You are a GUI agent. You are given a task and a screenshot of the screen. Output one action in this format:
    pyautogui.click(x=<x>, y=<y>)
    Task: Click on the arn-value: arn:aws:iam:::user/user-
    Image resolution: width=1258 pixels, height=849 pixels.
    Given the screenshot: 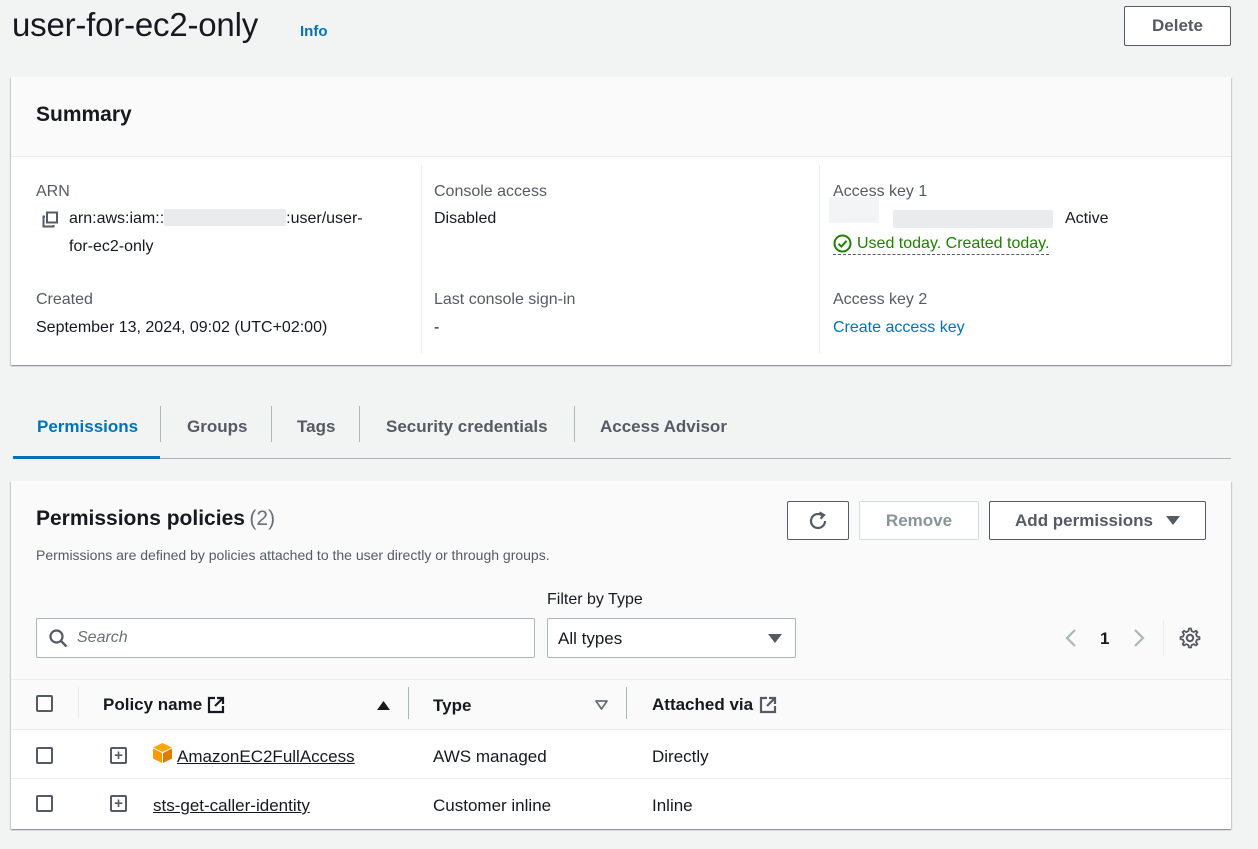 What is the action you would take?
    pyautogui.click(x=216, y=219)
    